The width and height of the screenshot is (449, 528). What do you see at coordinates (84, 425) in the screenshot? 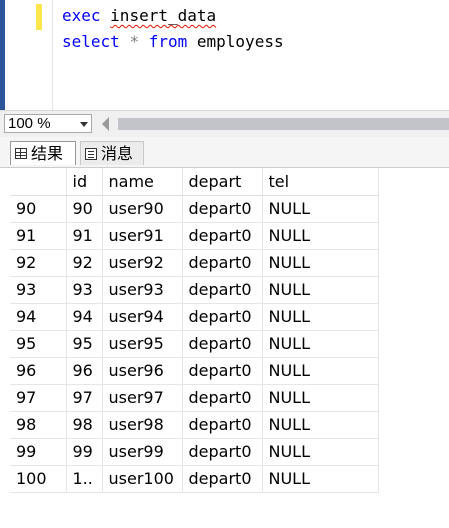
I see `cell-id: 98` at bounding box center [84, 425].